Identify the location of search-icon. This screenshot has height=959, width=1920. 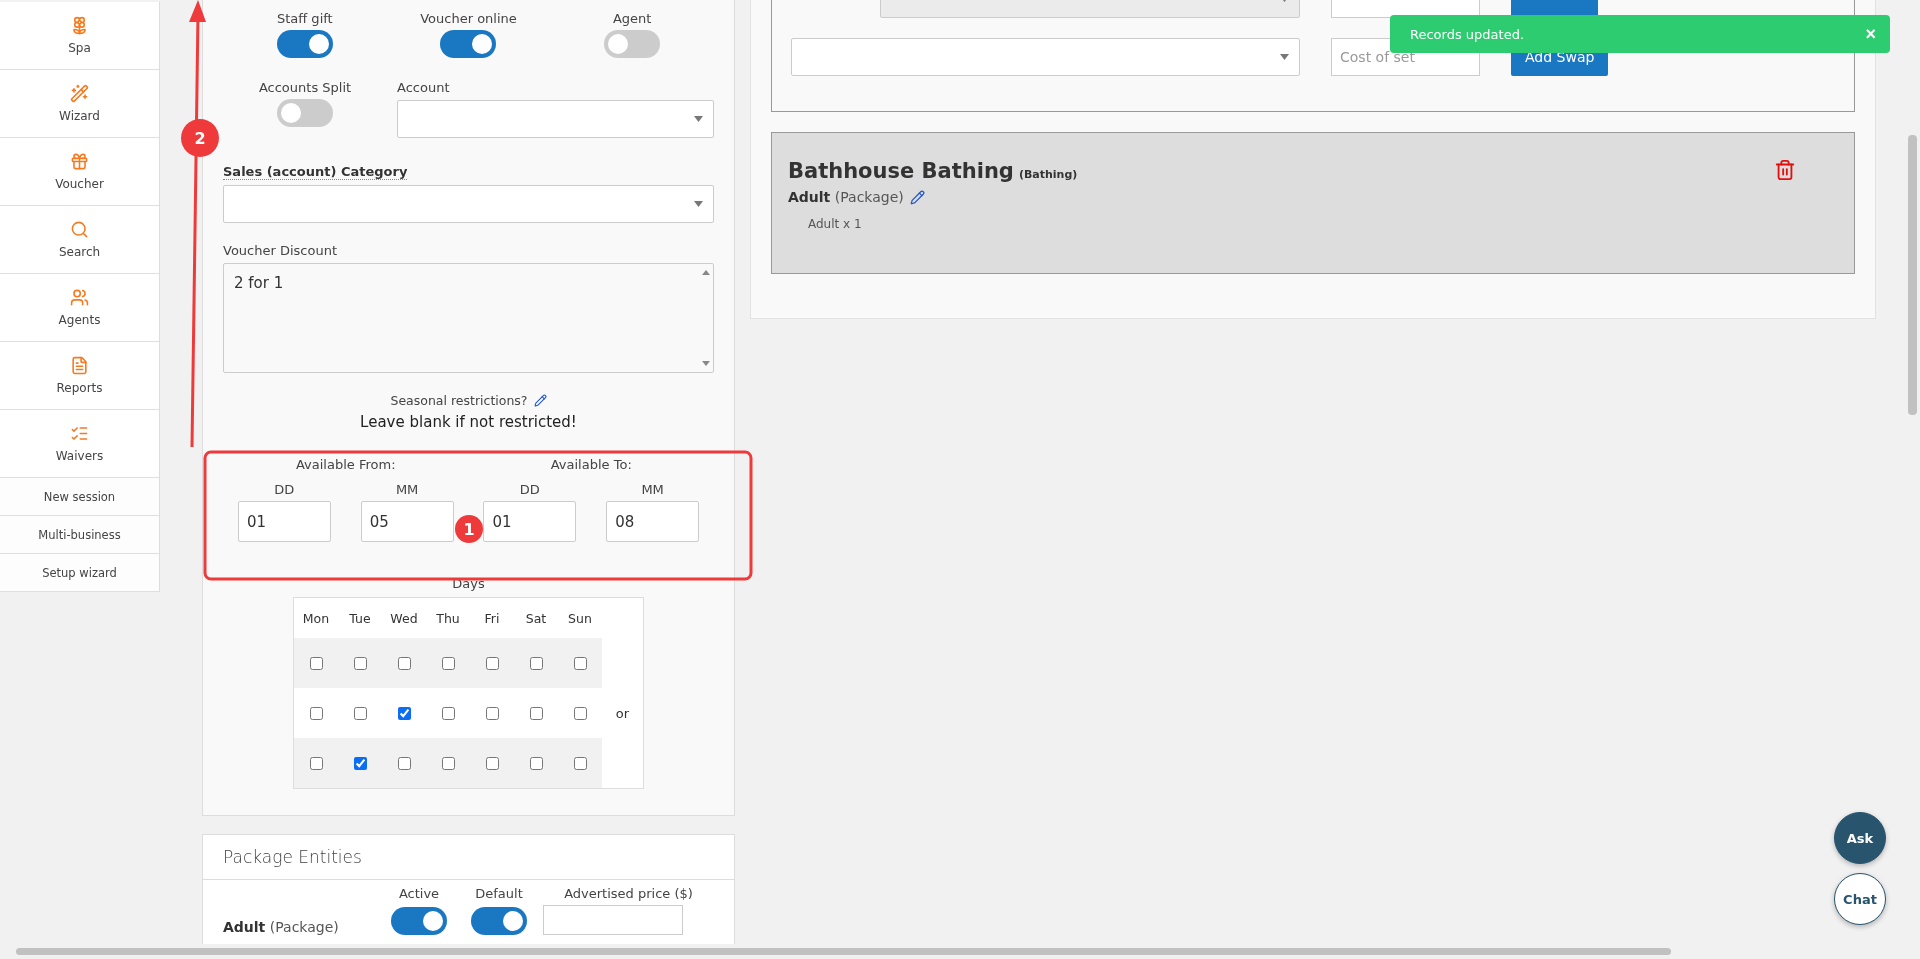
(79, 229).